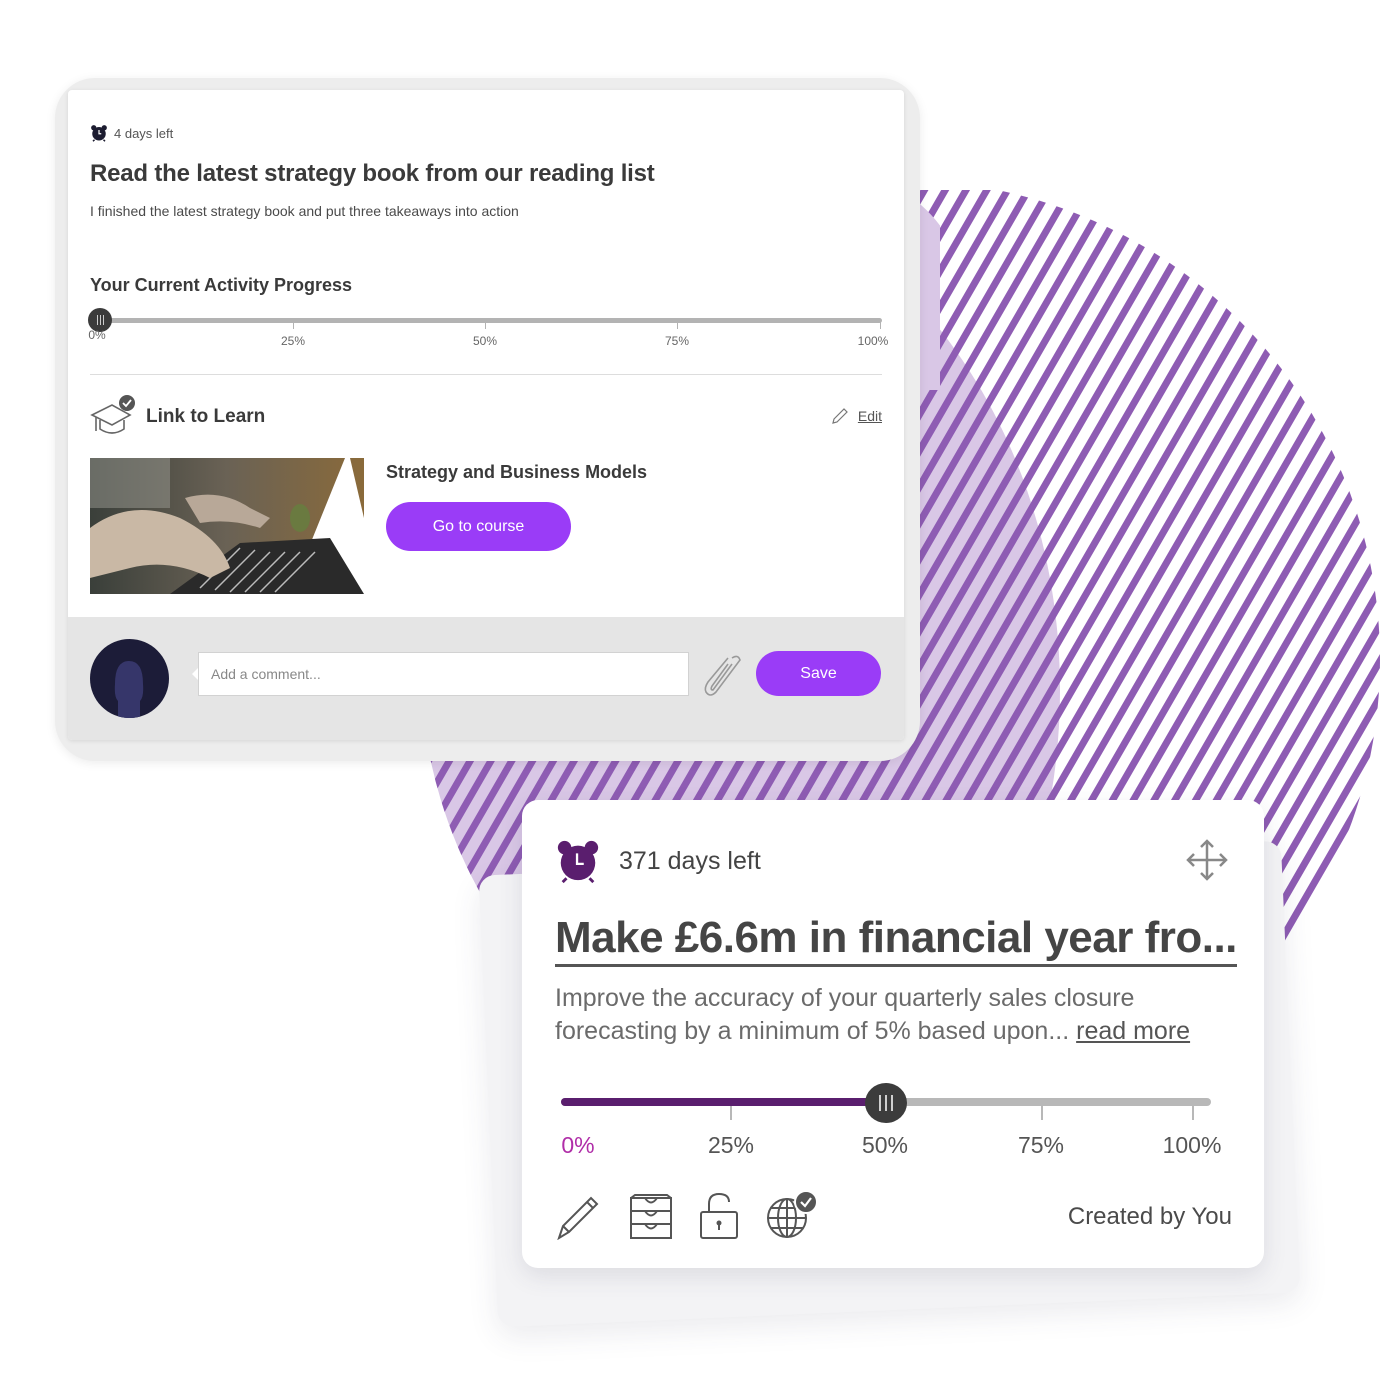 The image size is (1400, 1400). I want to click on goal-progress-fill, so click(723, 1102).